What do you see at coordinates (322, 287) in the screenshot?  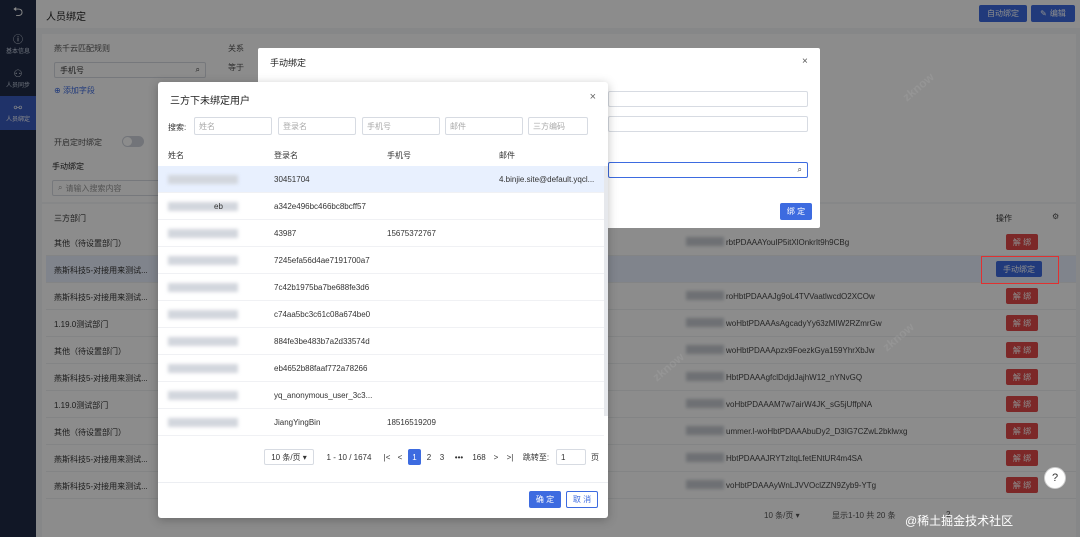 I see `login-cell: 7c42b1975ba7be688fe3d6` at bounding box center [322, 287].